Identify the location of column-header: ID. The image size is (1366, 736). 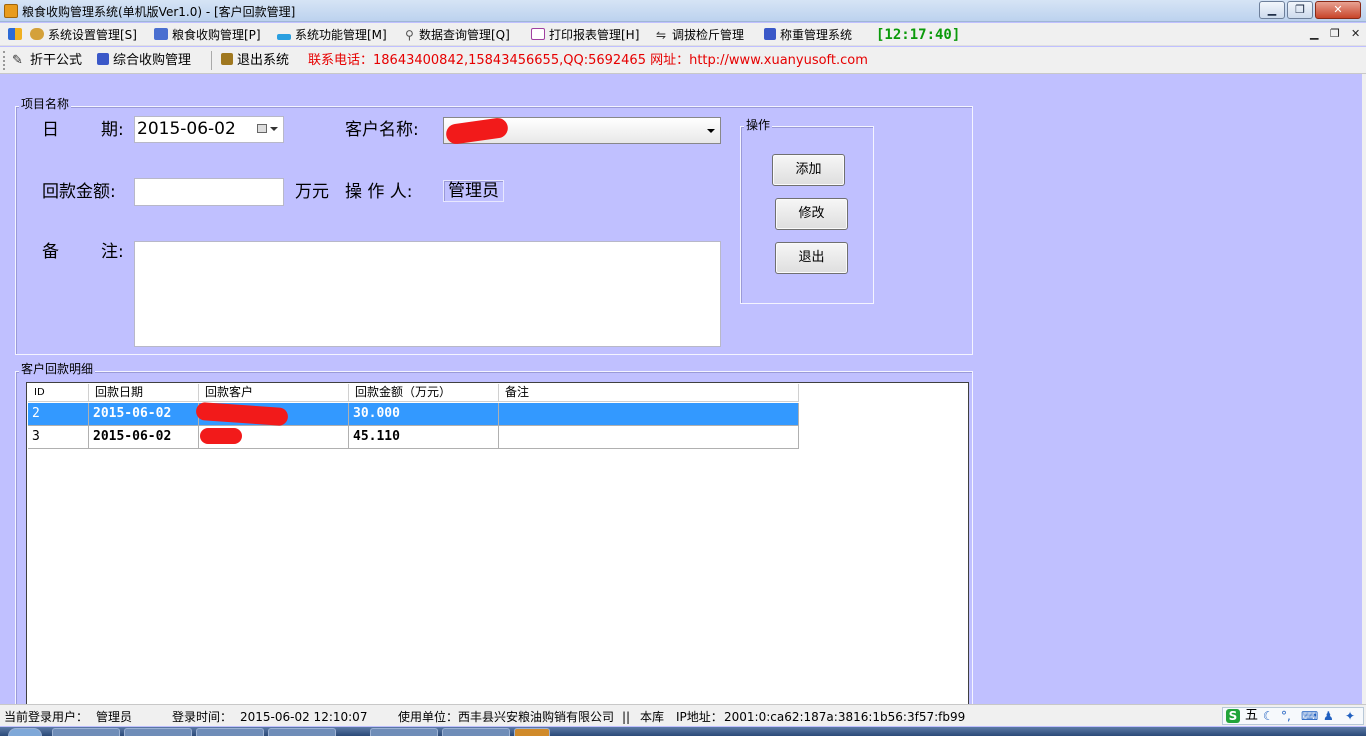
(58, 393).